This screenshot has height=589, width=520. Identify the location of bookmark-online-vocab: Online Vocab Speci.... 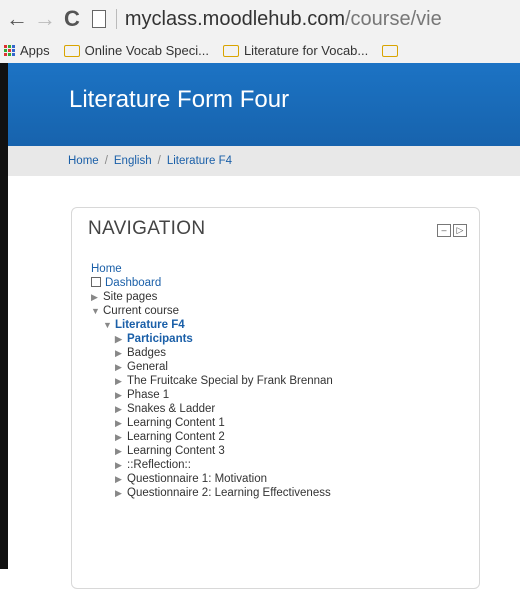
(147, 50).